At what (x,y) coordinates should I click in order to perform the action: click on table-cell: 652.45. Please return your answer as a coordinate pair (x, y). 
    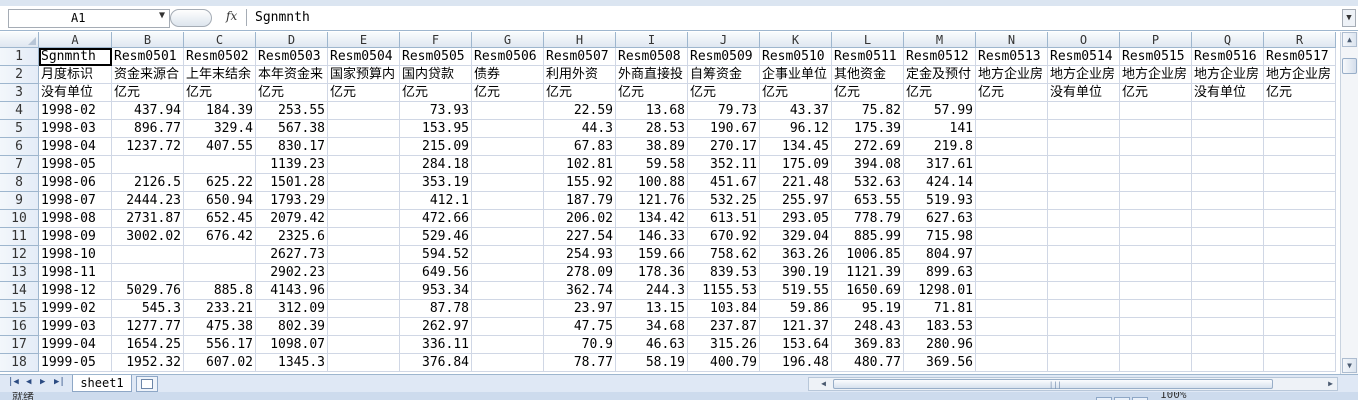
    Looking at the image, I should click on (220, 219).